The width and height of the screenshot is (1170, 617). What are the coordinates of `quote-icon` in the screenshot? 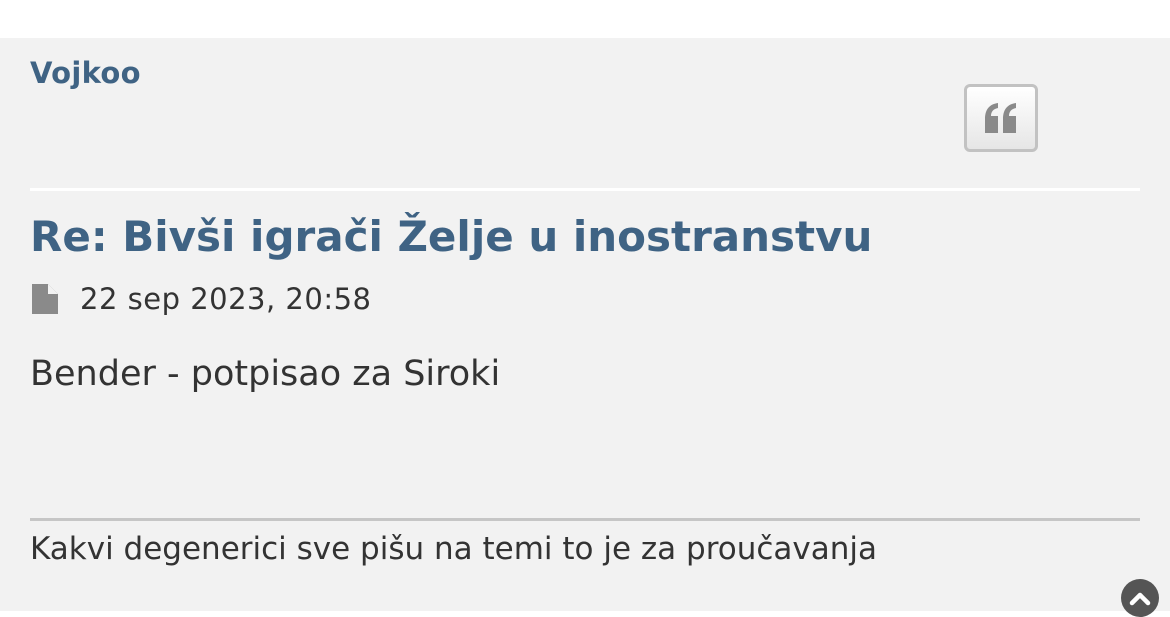 It's located at (1000, 118).